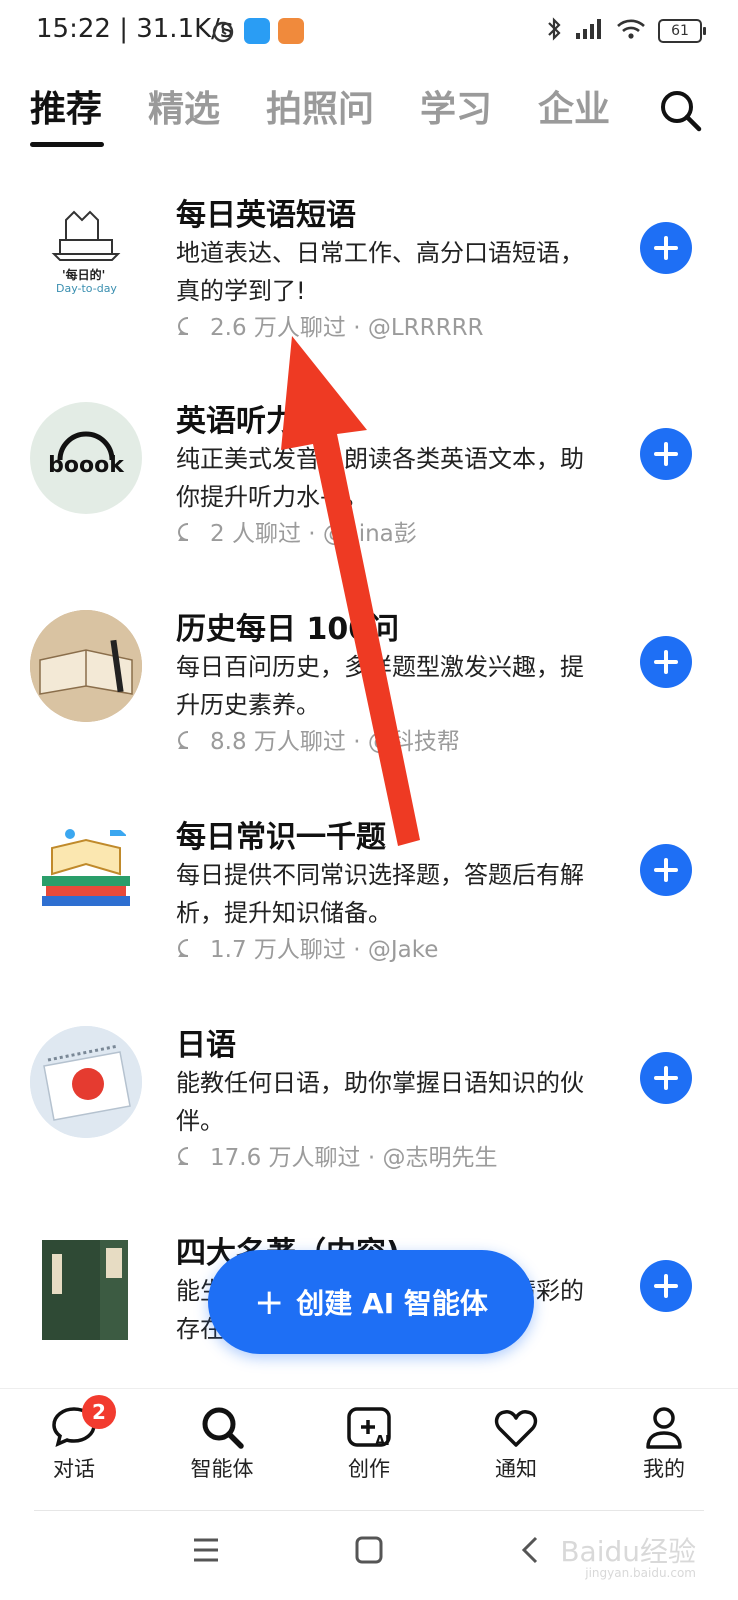  Describe the element at coordinates (640, 1573) in the screenshot. I see `watermark-url: jingyan.baidu.com` at that location.